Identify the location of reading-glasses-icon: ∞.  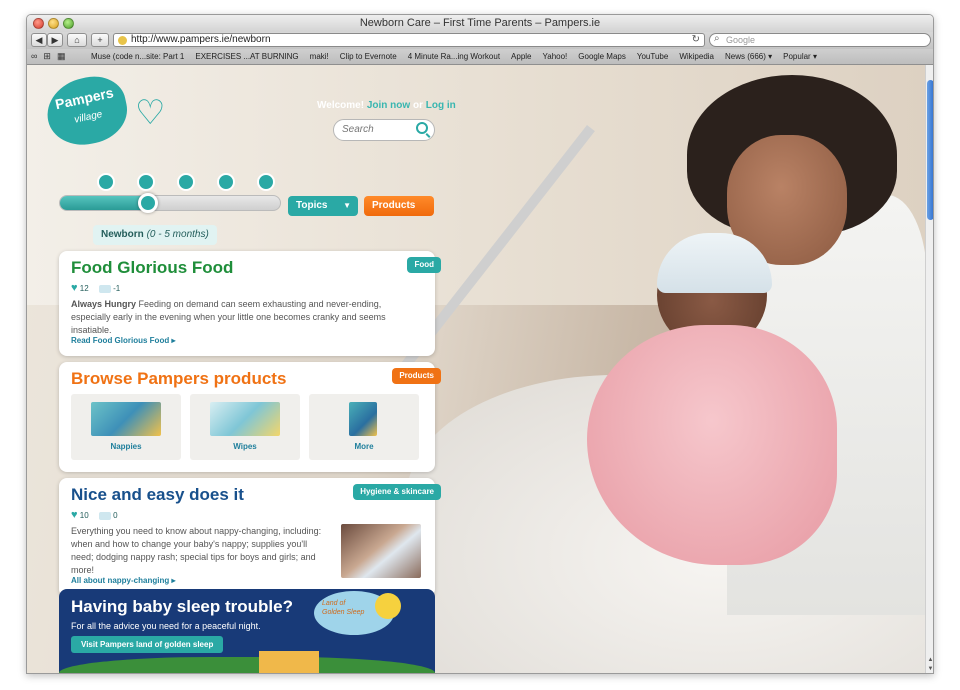
(34, 56).